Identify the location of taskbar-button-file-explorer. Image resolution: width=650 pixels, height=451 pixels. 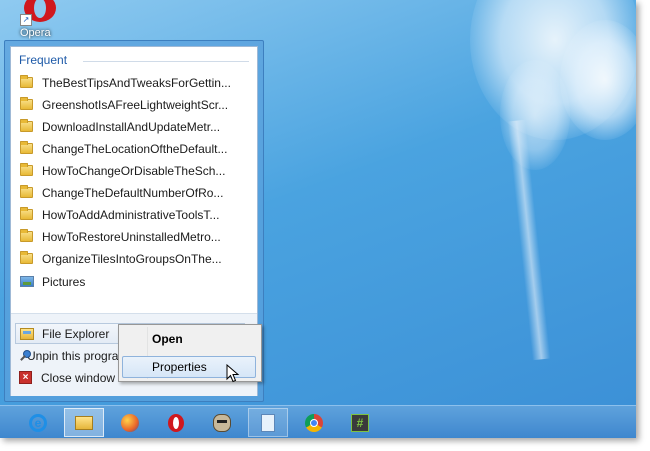
(84, 422).